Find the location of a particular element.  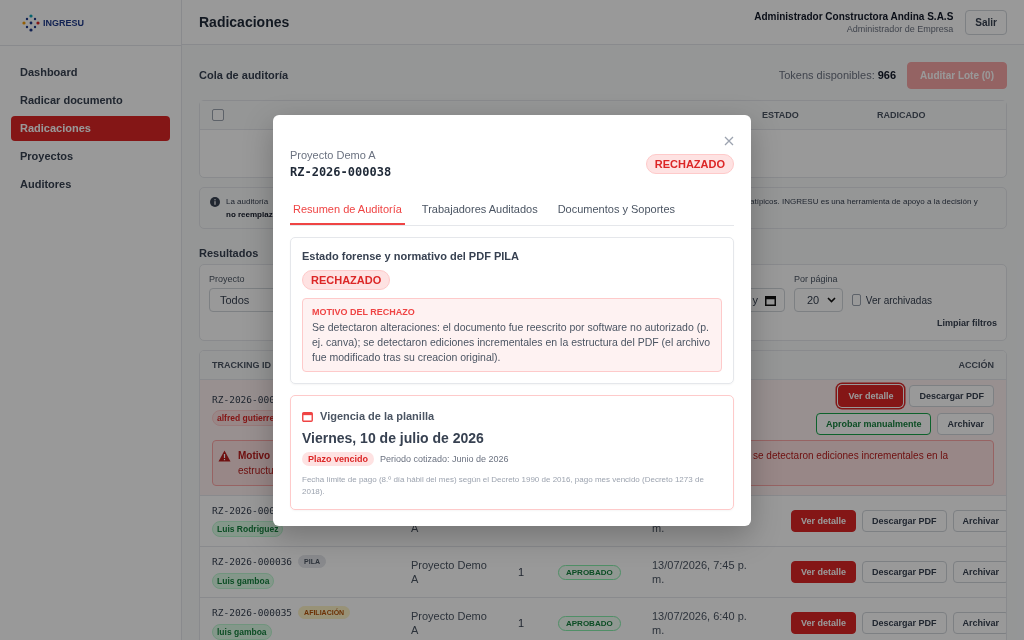

info-icon is located at coordinates (215, 202).